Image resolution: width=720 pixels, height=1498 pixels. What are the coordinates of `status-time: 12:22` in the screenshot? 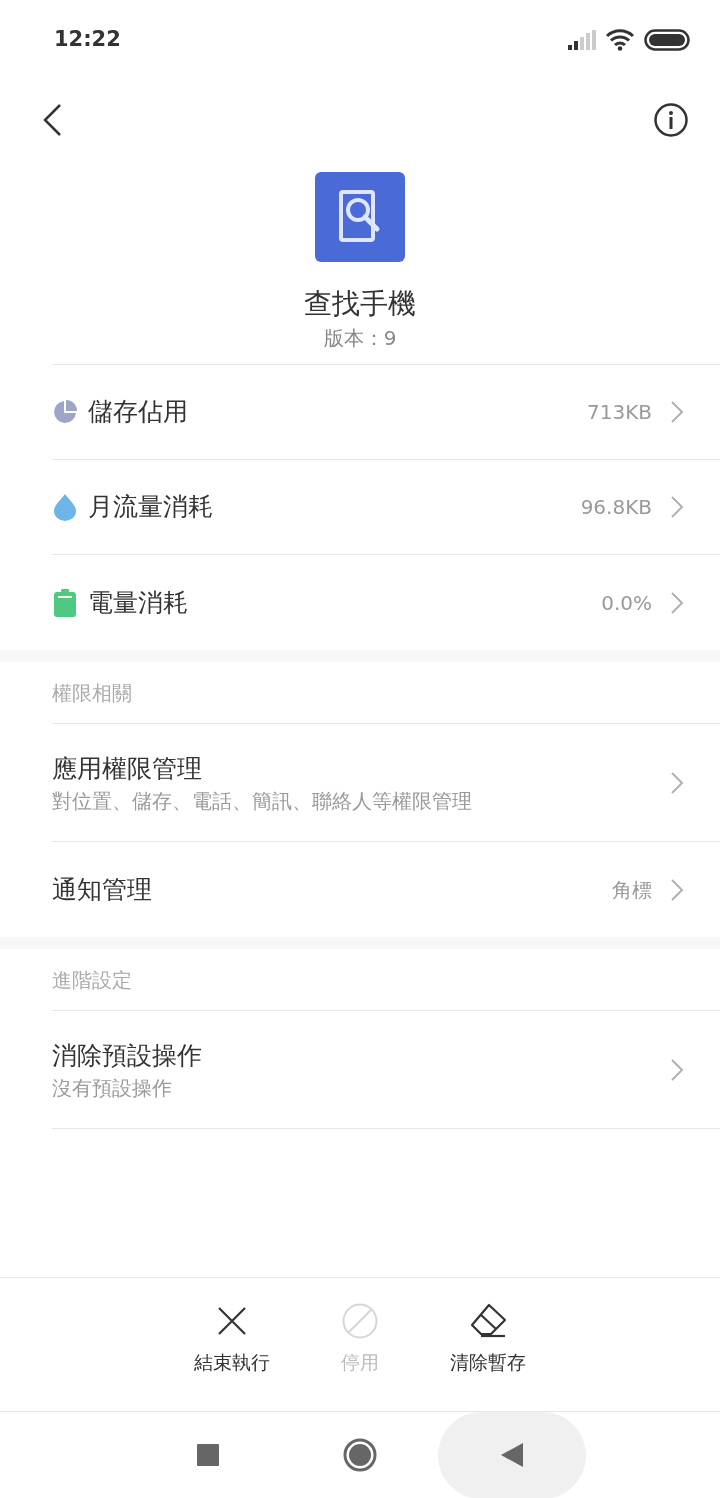 It's located at (87, 40).